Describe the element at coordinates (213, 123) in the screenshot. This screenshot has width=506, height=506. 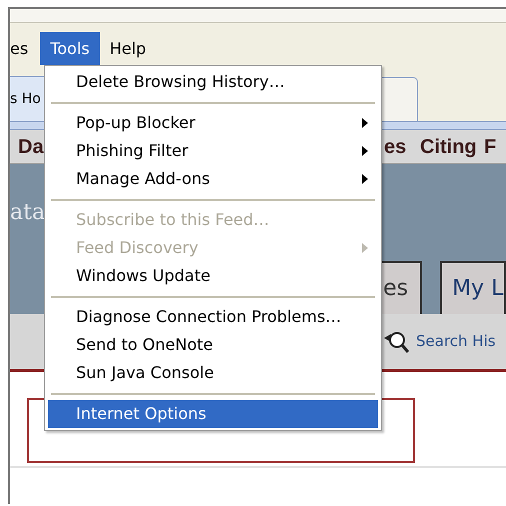
I see `menu-item: Pop-up Blocker` at that location.